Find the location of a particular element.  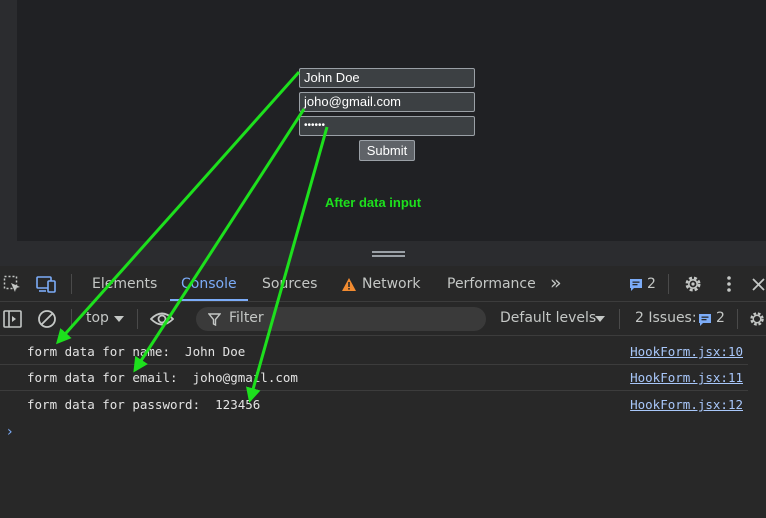

filter-placeholder: Filter is located at coordinates (246, 318).